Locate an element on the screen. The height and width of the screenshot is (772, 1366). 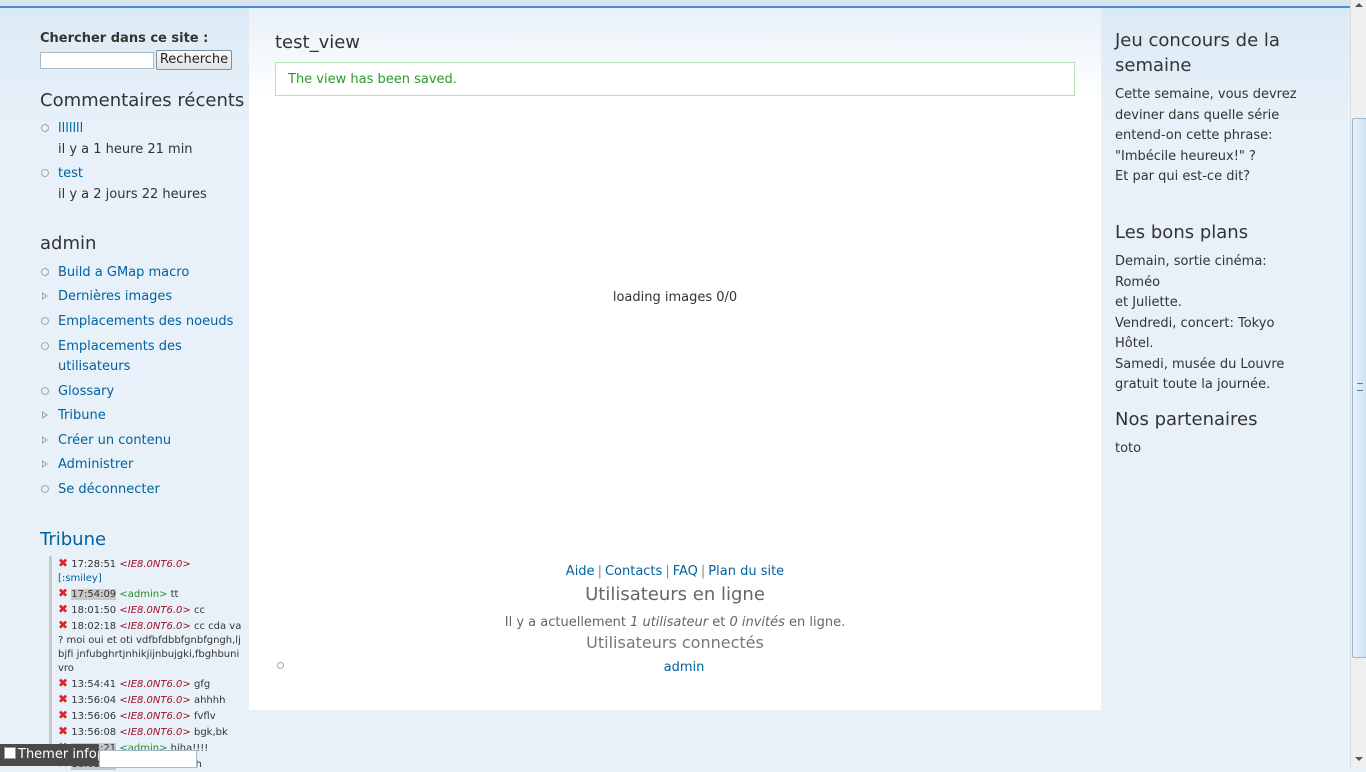
menu-item-emplacements-noeuds: Emplacements des noeuds is located at coordinates (145, 321).